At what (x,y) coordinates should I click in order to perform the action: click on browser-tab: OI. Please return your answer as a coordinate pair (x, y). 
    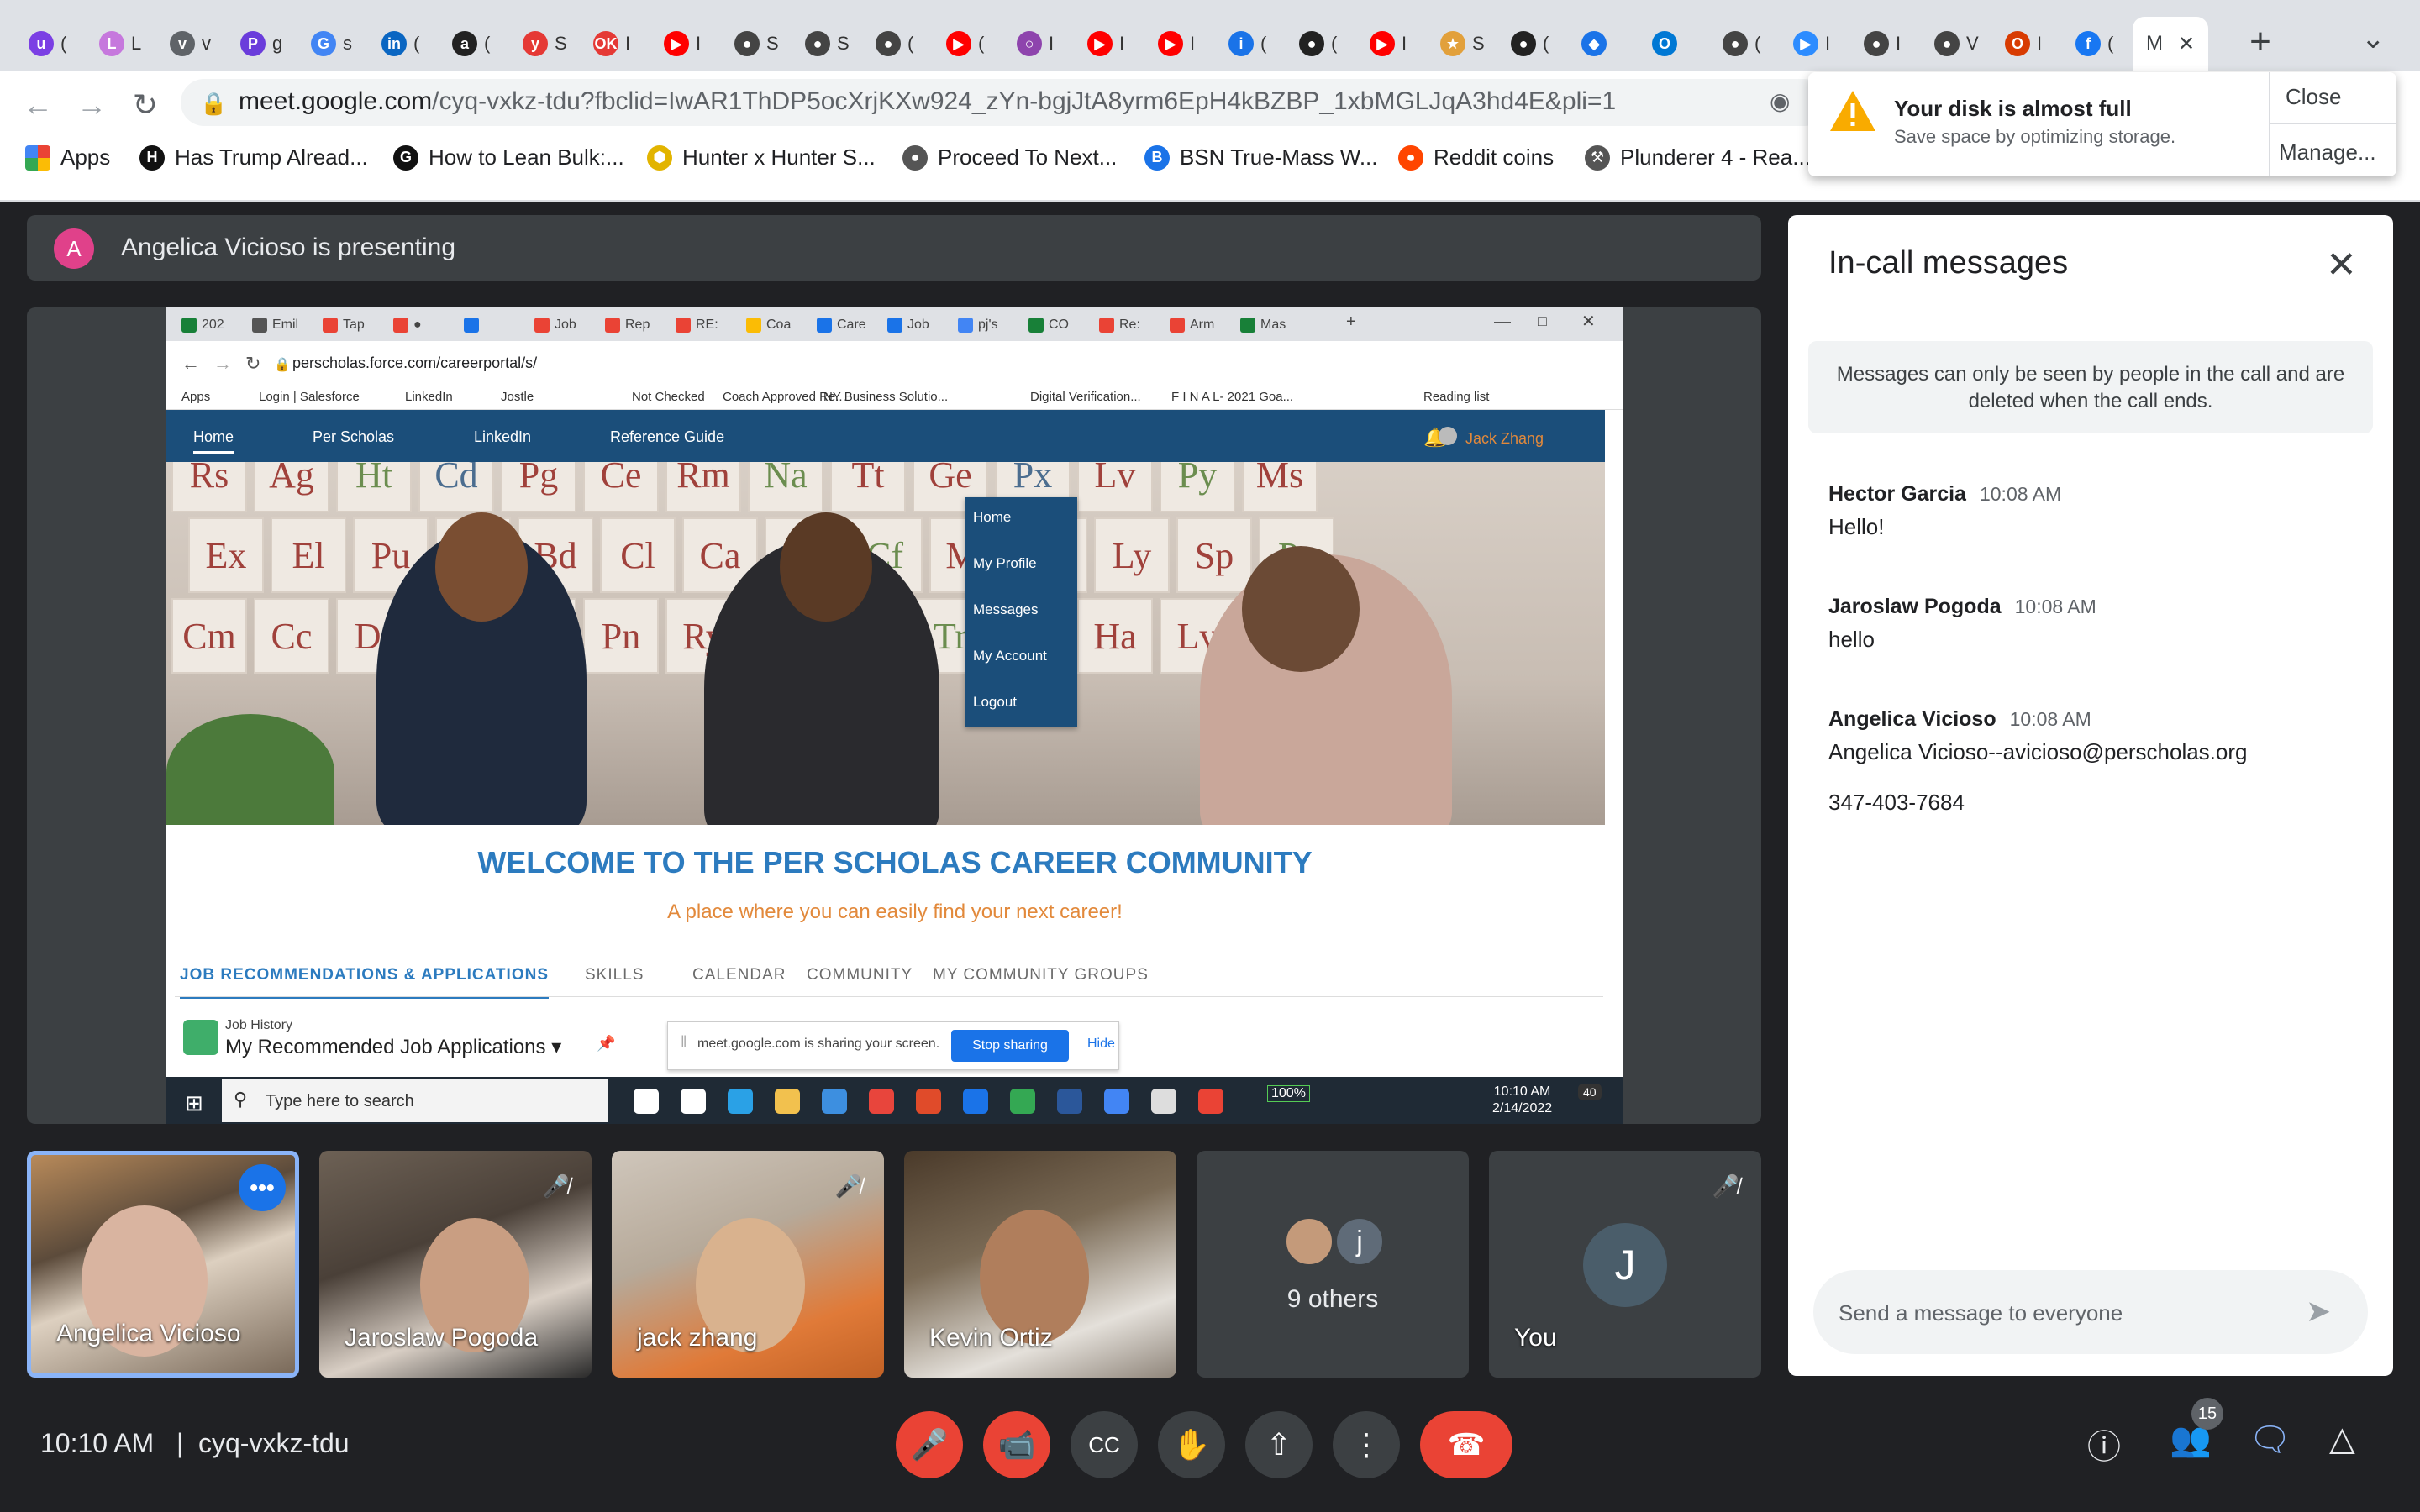
    Looking at the image, I should click on (2027, 44).